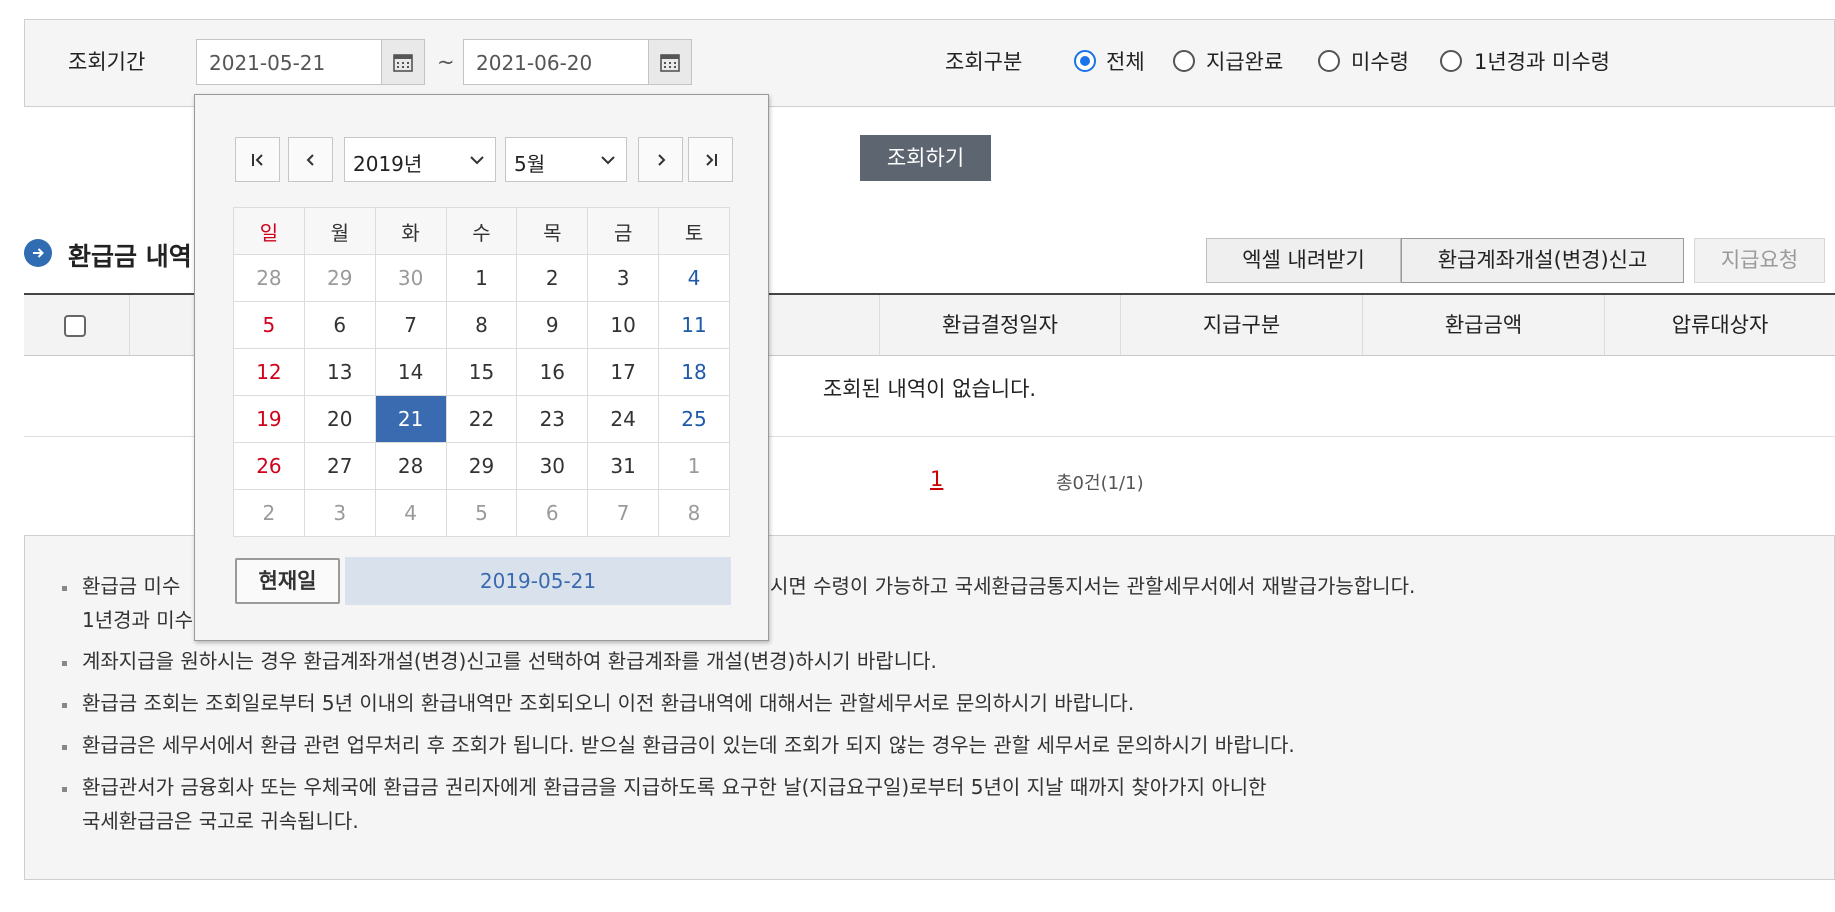  I want to click on calendar-day: 16, so click(552, 372).